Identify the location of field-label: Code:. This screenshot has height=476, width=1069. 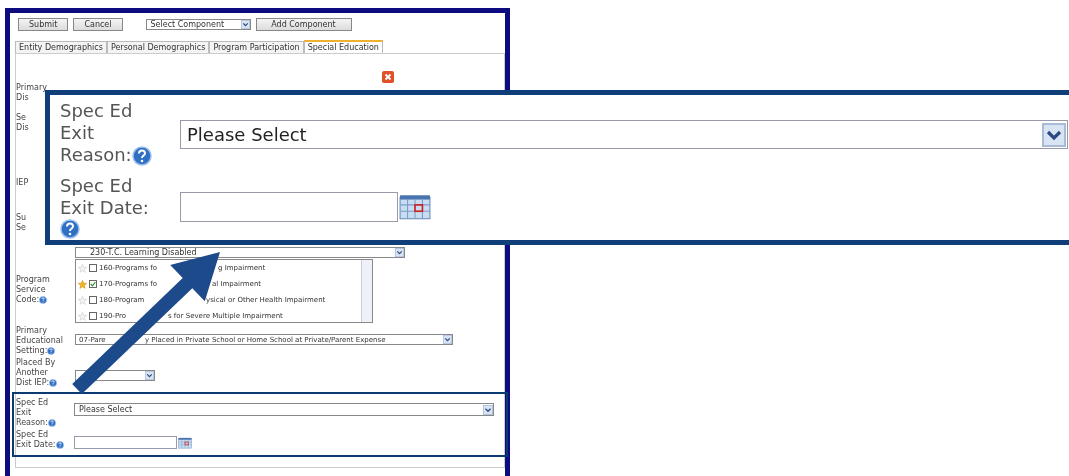
(32, 300).